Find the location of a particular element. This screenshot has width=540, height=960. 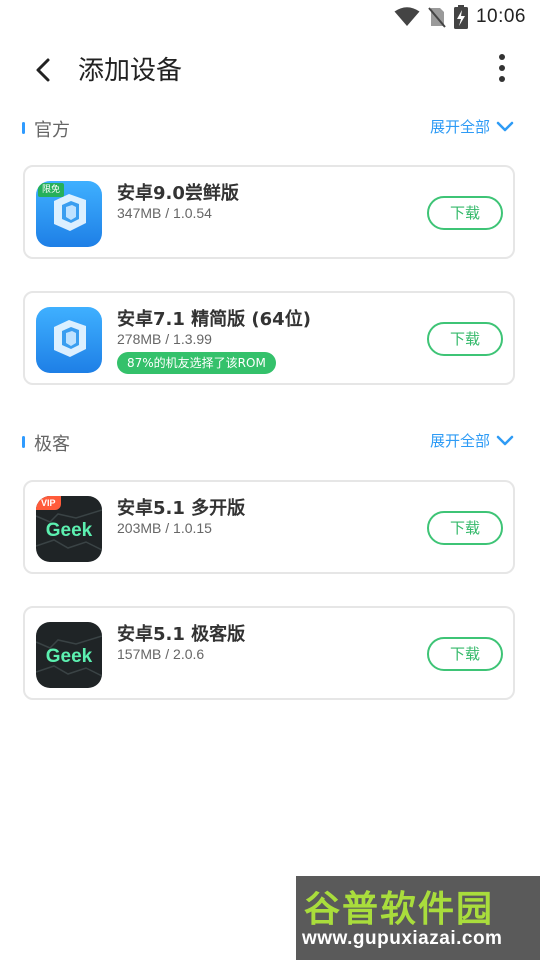

rom-meta: 347MB / 1.0.54 is located at coordinates (164, 213).